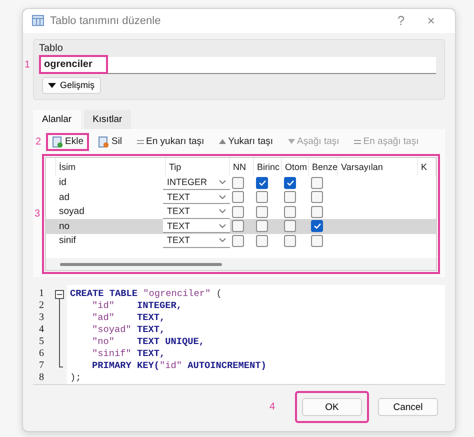 The height and width of the screenshot is (437, 474). Describe the element at coordinates (196, 183) in the screenshot. I see `type-dropdown: INTEGER` at that location.